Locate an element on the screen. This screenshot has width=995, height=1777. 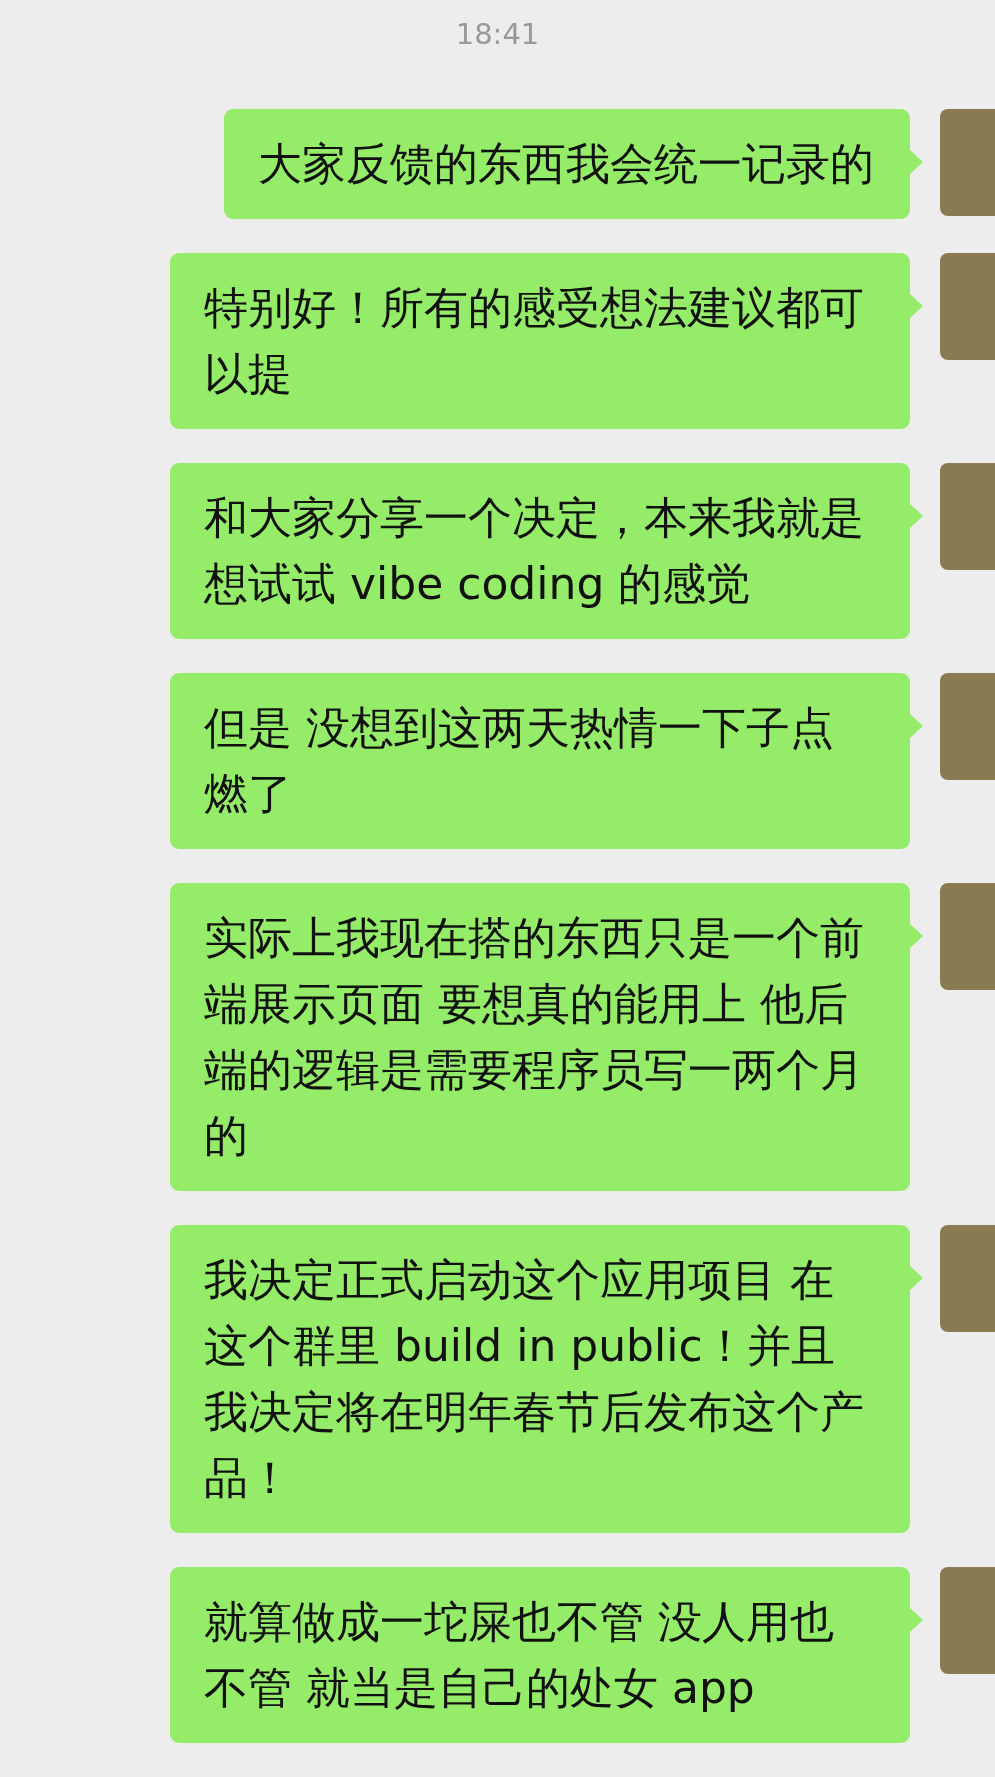
message-bubble: 和大家分享一个决定，本来我就是想试试 vibe coding 的感觉 is located at coordinates (540, 551).